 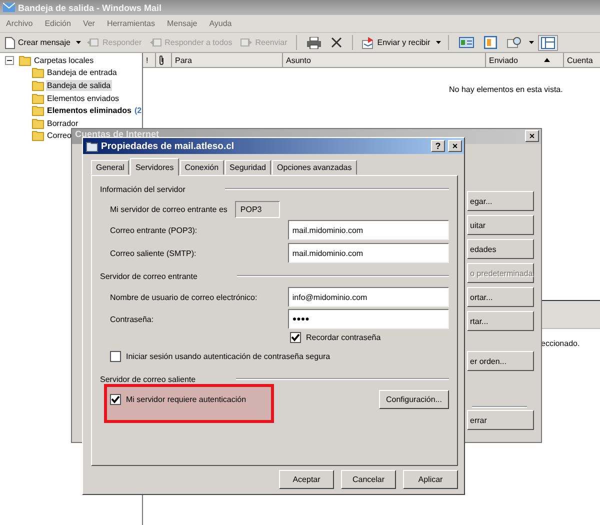 What do you see at coordinates (202, 167) in the screenshot?
I see `tab: Conexión` at bounding box center [202, 167].